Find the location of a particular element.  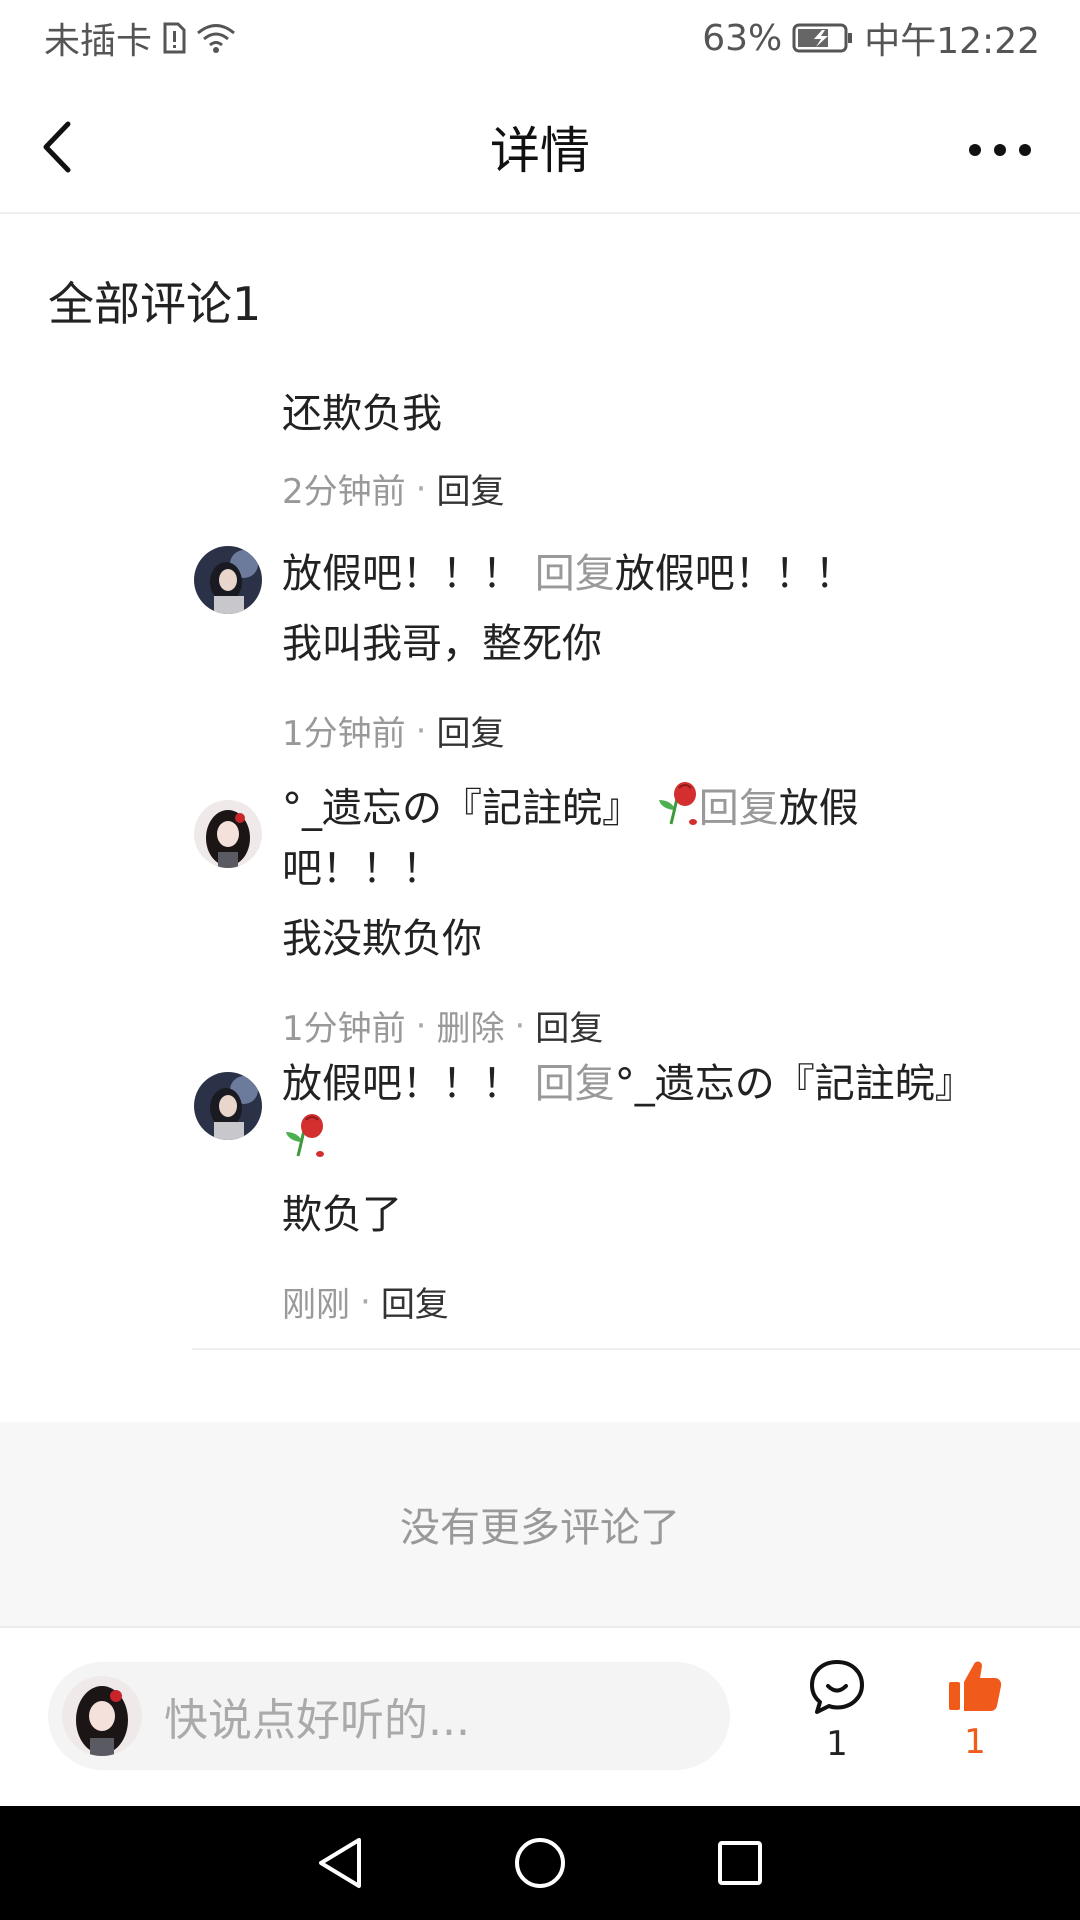

circle-home-icon is located at coordinates (540, 1863).